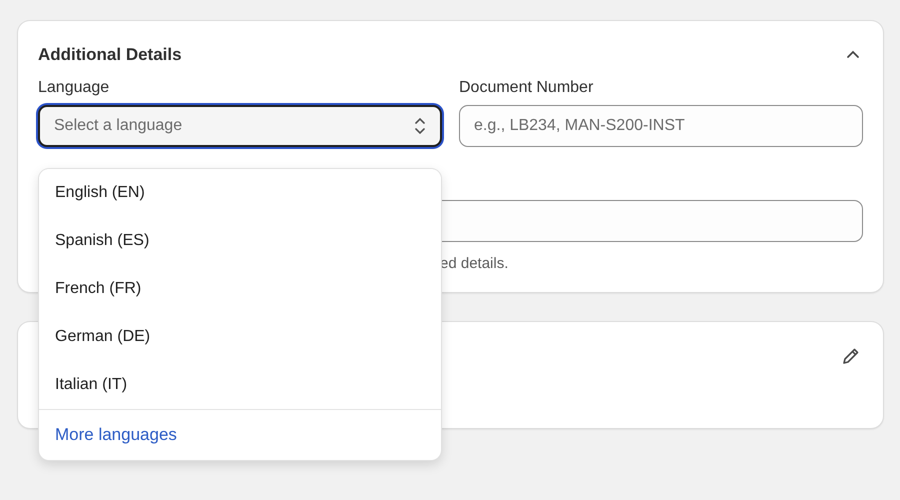  What do you see at coordinates (240, 193) in the screenshot?
I see `menu-option: English (EN)` at bounding box center [240, 193].